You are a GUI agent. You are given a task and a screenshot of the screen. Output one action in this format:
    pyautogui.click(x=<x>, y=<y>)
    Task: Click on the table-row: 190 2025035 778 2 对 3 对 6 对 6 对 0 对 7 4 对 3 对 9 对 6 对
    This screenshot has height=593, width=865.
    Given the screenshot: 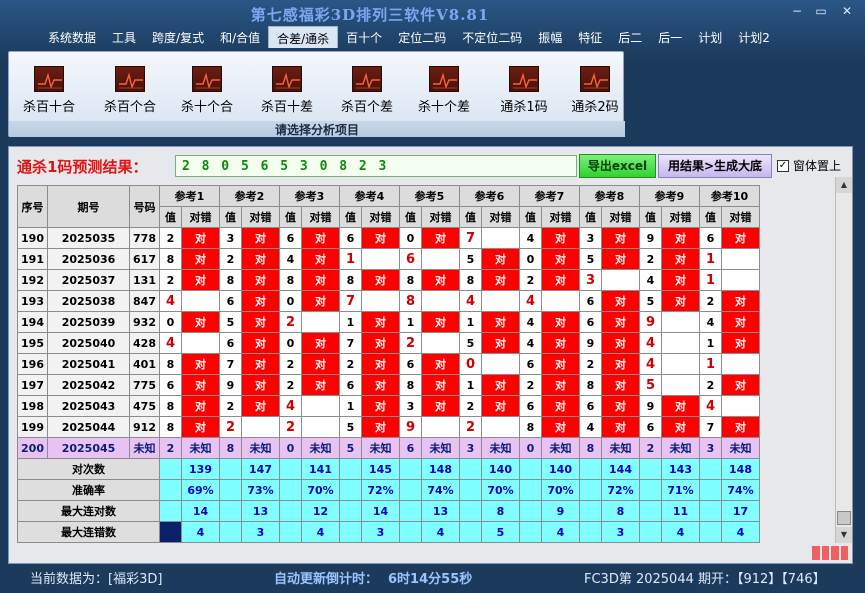 What is the action you would take?
    pyautogui.click(x=388, y=238)
    